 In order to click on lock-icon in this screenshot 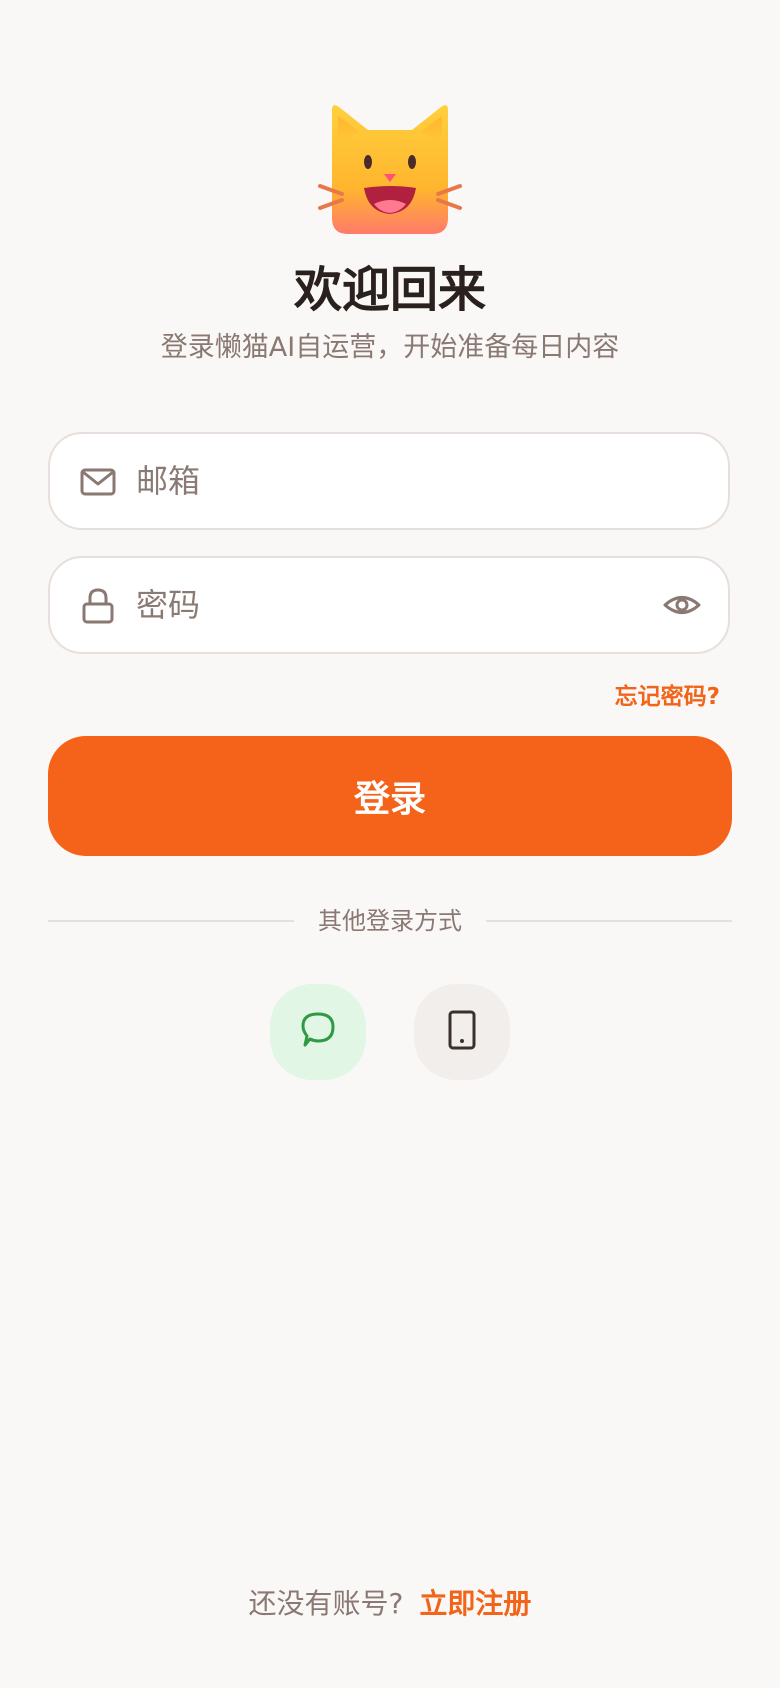, I will do `click(98, 606)`.